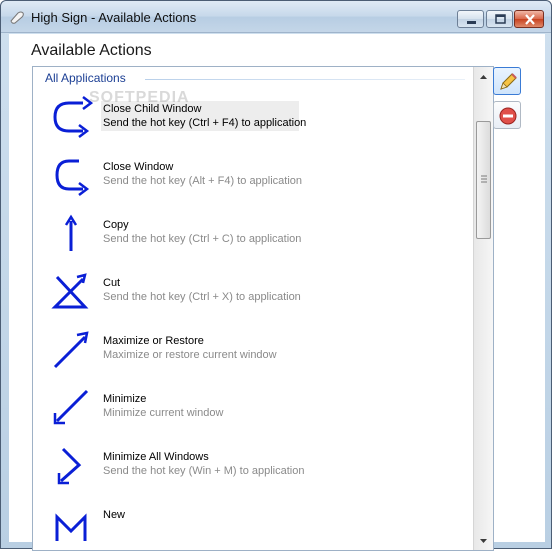 This screenshot has width=552, height=551. Describe the element at coordinates (116, 225) in the screenshot. I see `action-name: Copy` at that location.